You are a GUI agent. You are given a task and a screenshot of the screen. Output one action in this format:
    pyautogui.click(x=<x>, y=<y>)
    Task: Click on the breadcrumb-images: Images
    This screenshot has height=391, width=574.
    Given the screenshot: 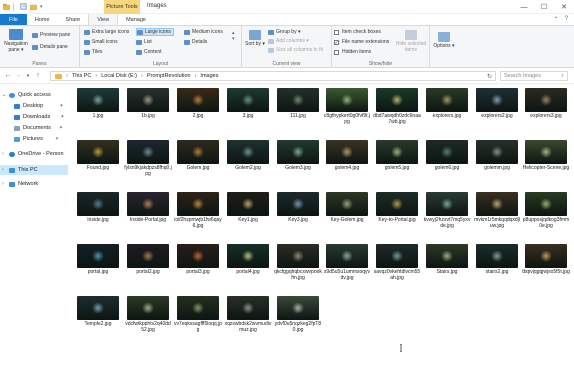 What is the action you would take?
    pyautogui.click(x=209, y=76)
    